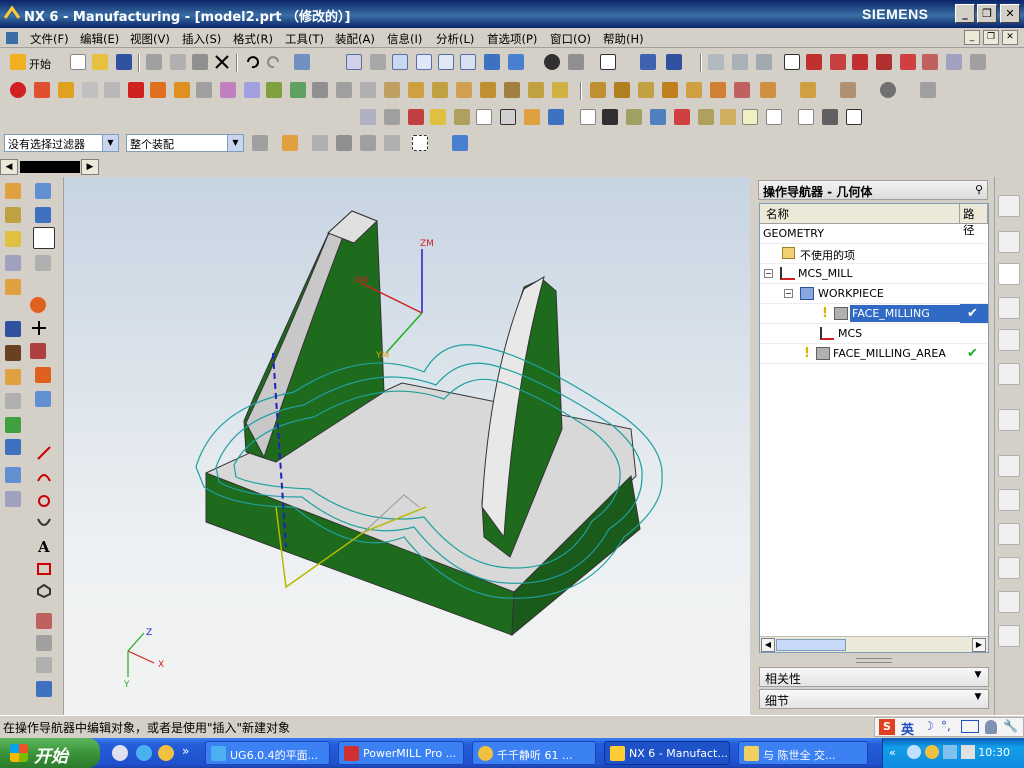 The image size is (1024, 768). I want to click on list-icon, so click(204, 90).